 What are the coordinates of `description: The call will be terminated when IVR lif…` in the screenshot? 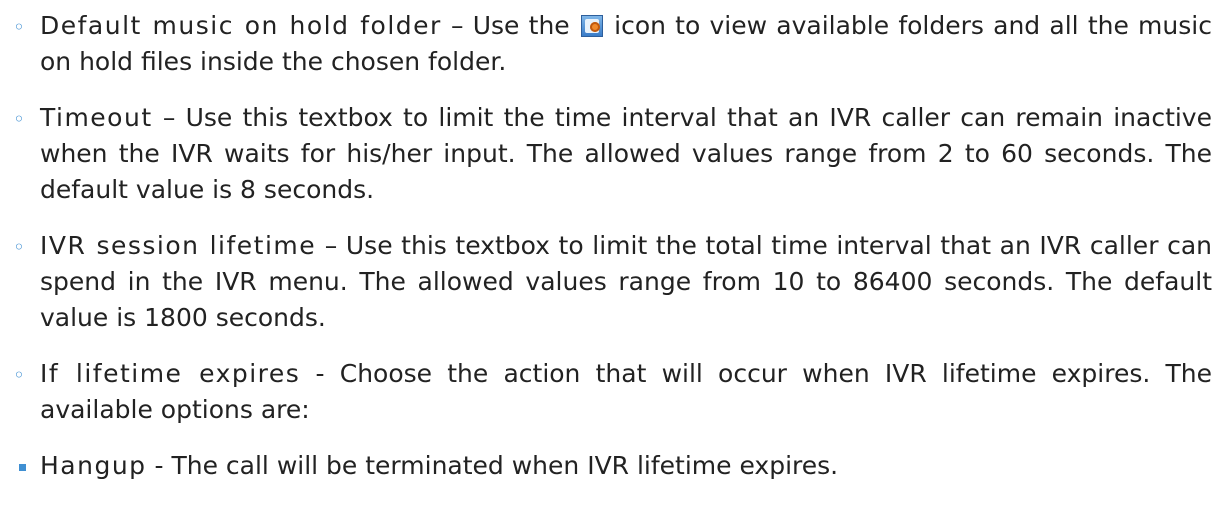 It's located at (505, 465).